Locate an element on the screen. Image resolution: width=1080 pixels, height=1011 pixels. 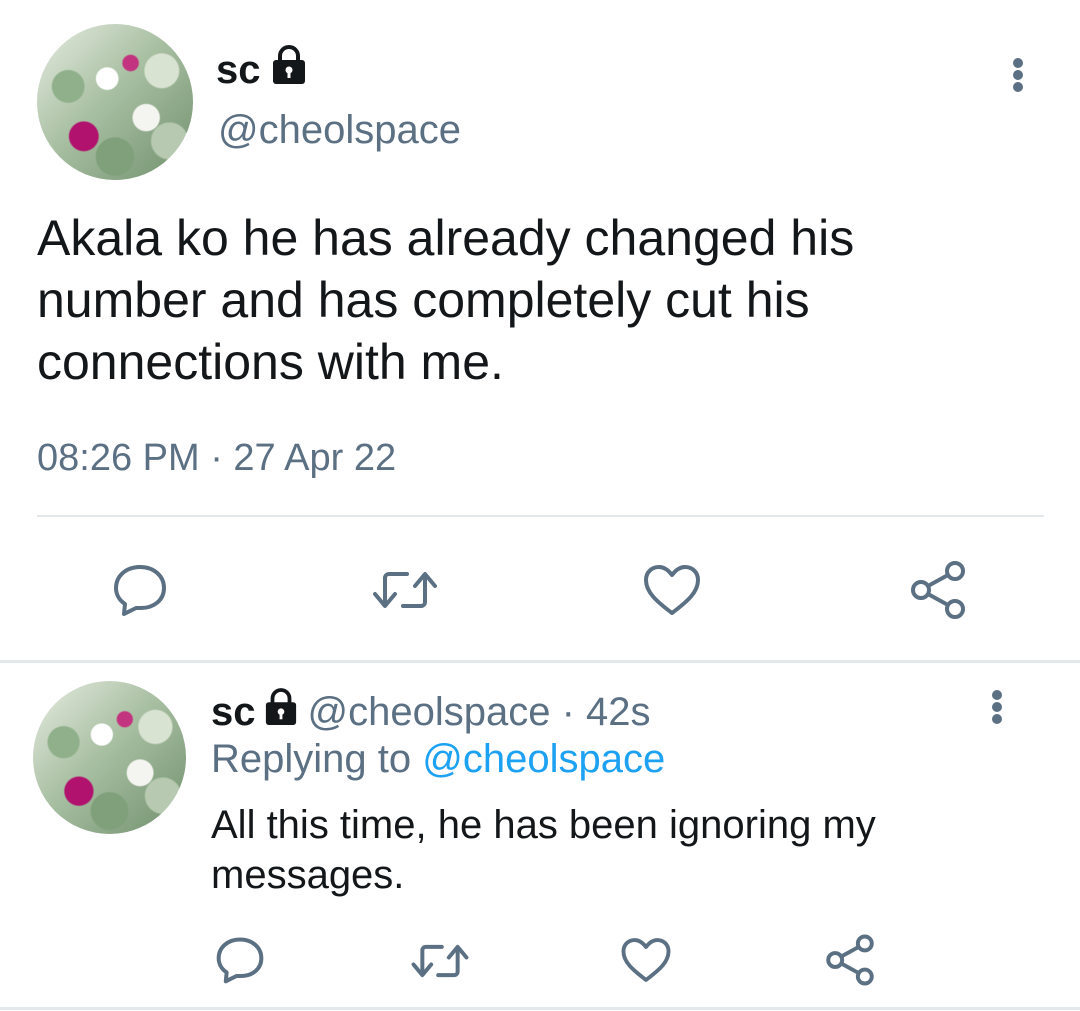
handle: @cheolspace is located at coordinates (339, 130).